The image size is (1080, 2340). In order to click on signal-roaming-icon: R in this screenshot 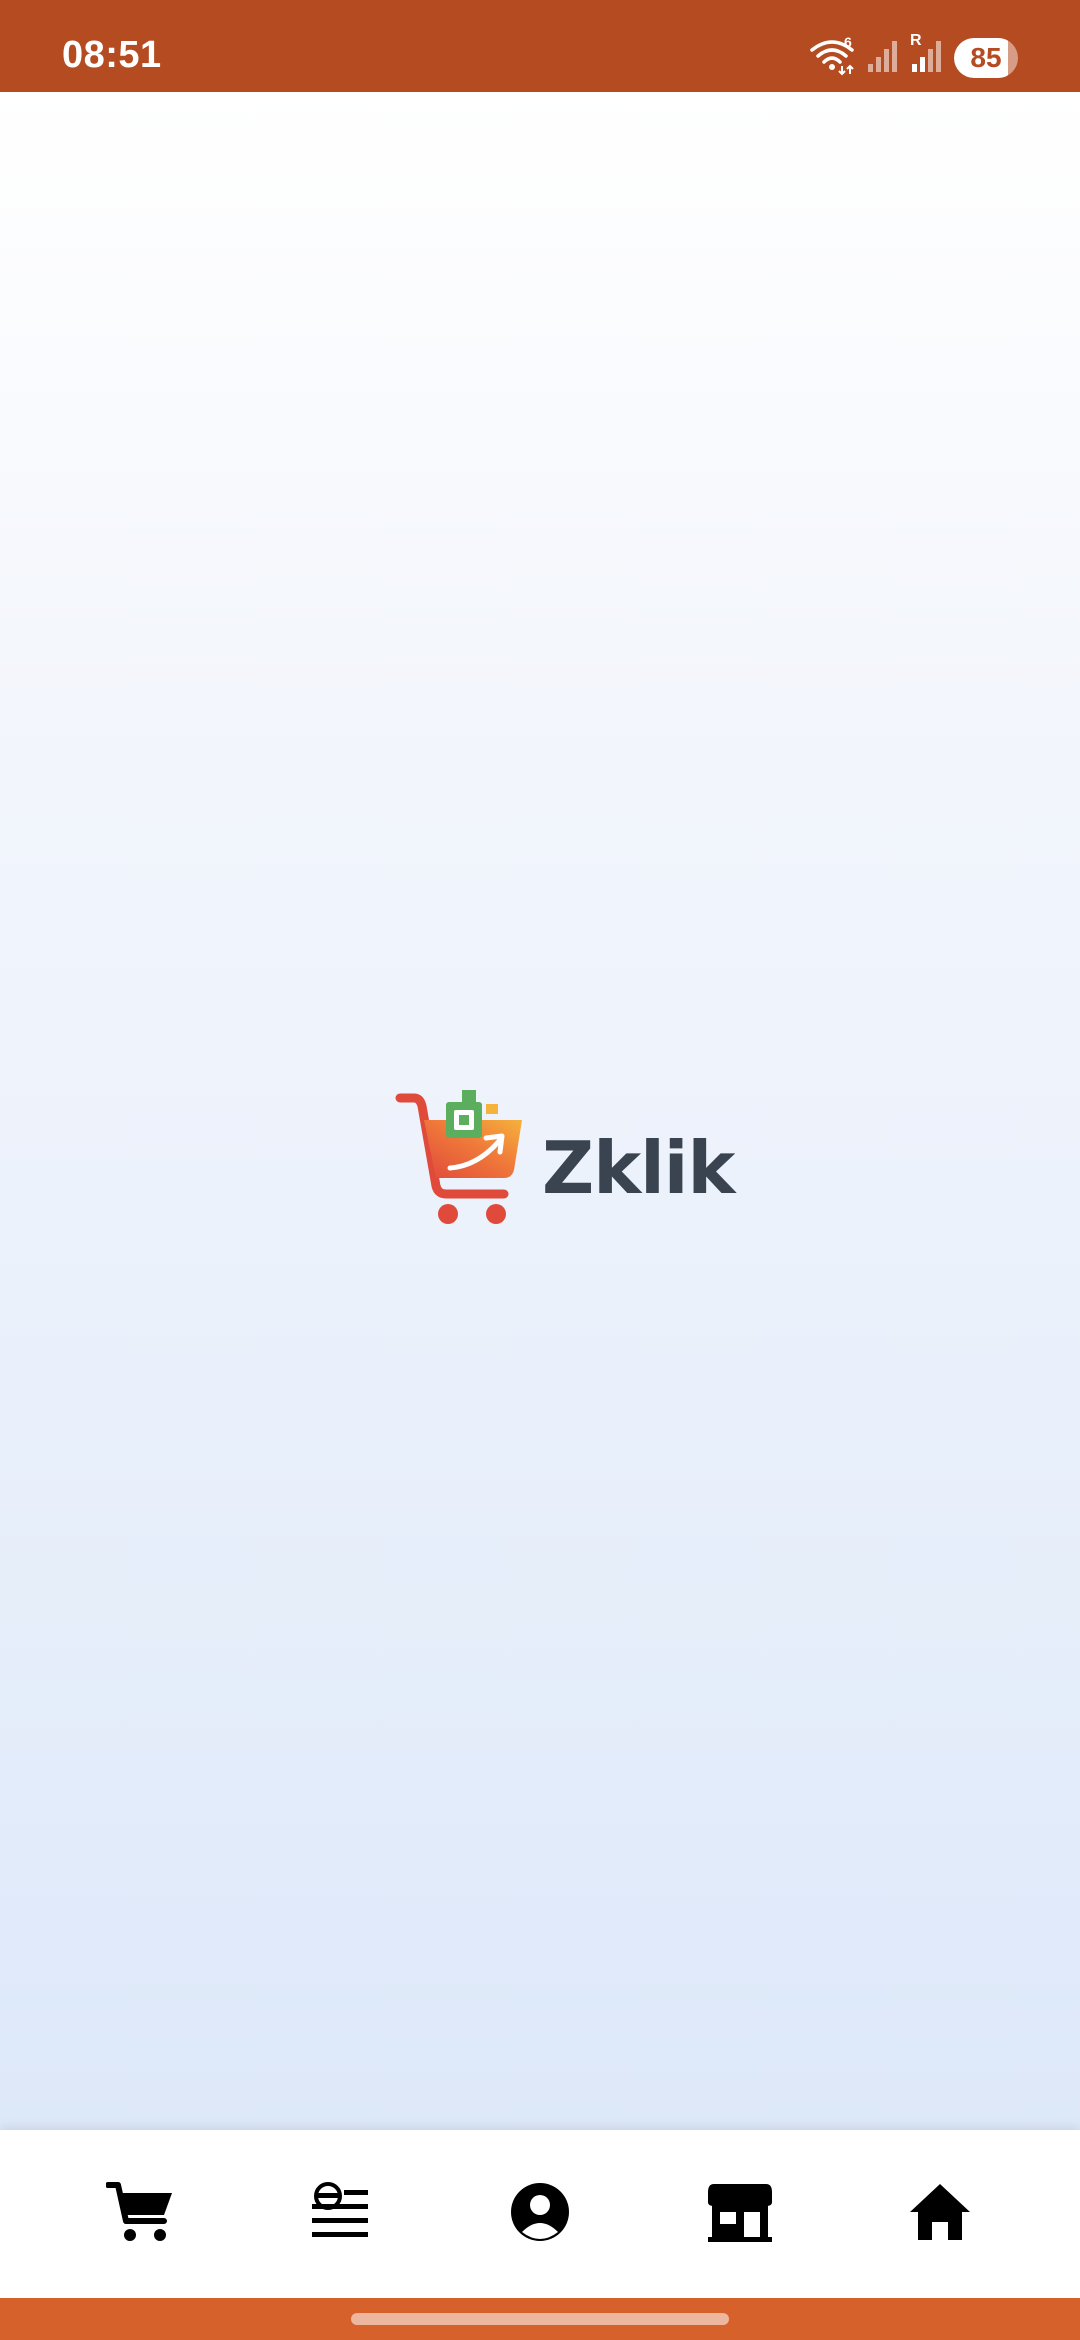, I will do `click(927, 55)`.